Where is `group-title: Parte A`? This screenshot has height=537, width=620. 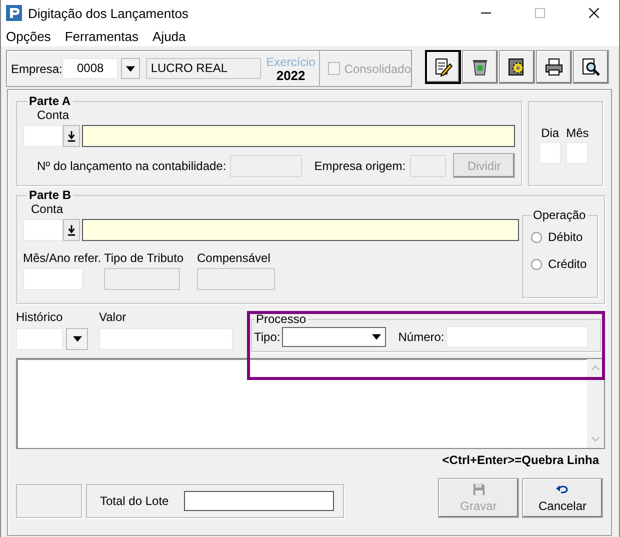
group-title: Parte A is located at coordinates (50, 101).